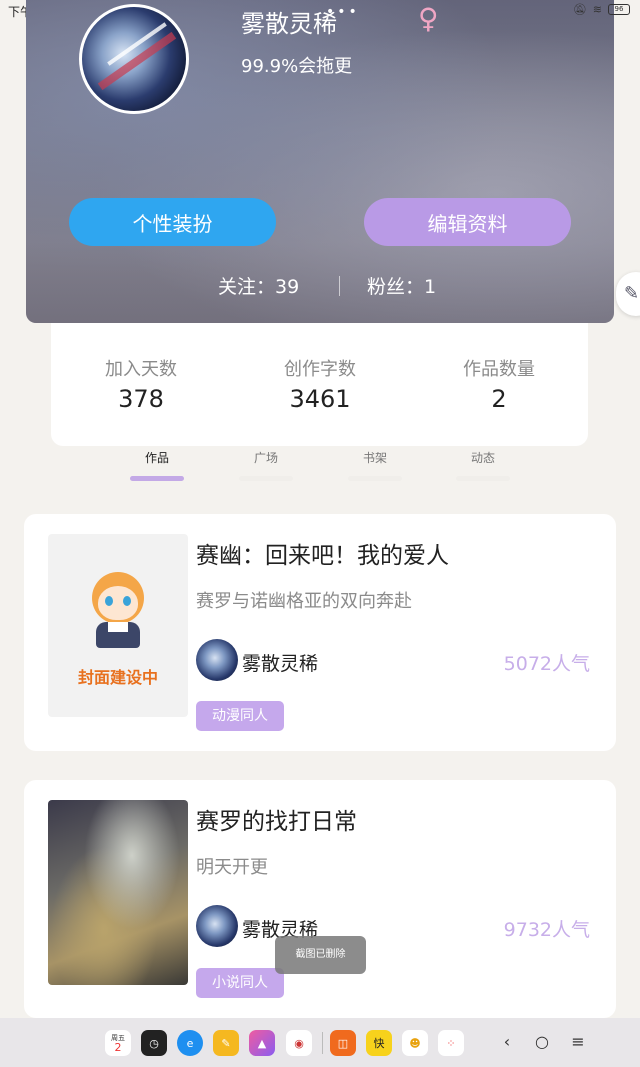  Describe the element at coordinates (118, 1043) in the screenshot. I see `calendar-icon: 周五 2` at that location.